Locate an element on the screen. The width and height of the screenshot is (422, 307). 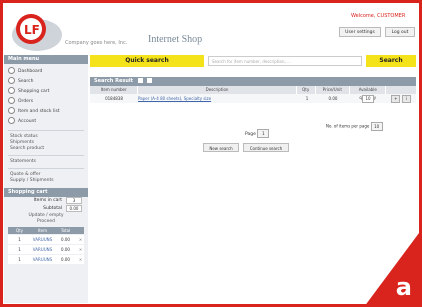
column-header is located at coordinates (401, 90).